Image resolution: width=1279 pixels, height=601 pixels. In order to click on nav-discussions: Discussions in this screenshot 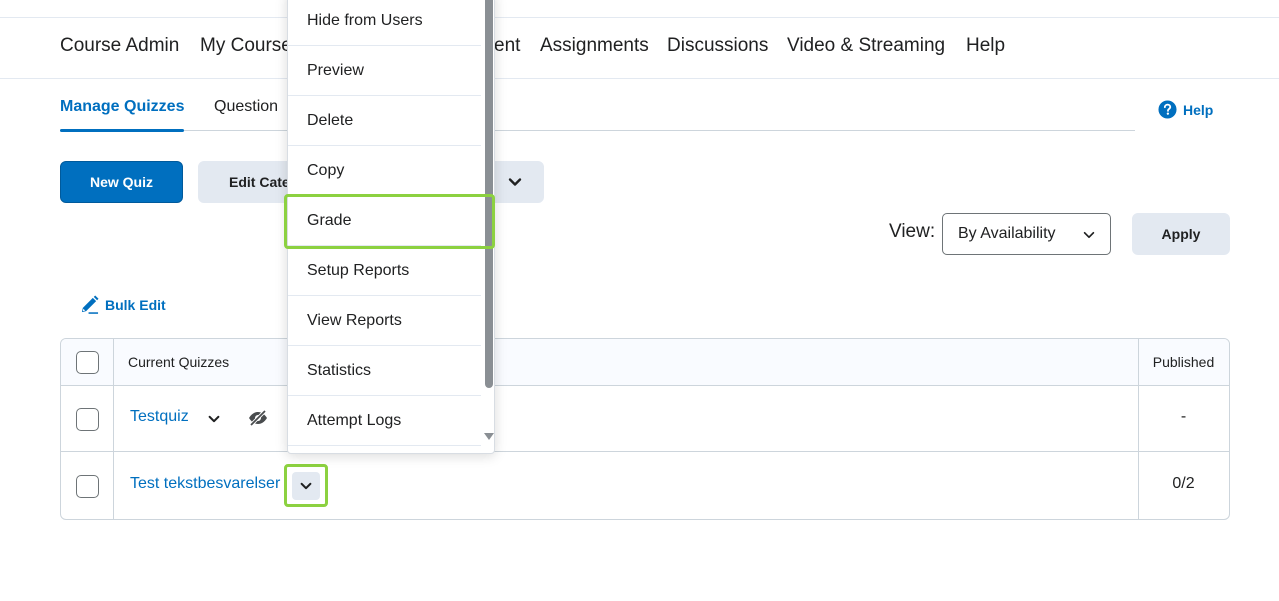, I will do `click(717, 46)`.